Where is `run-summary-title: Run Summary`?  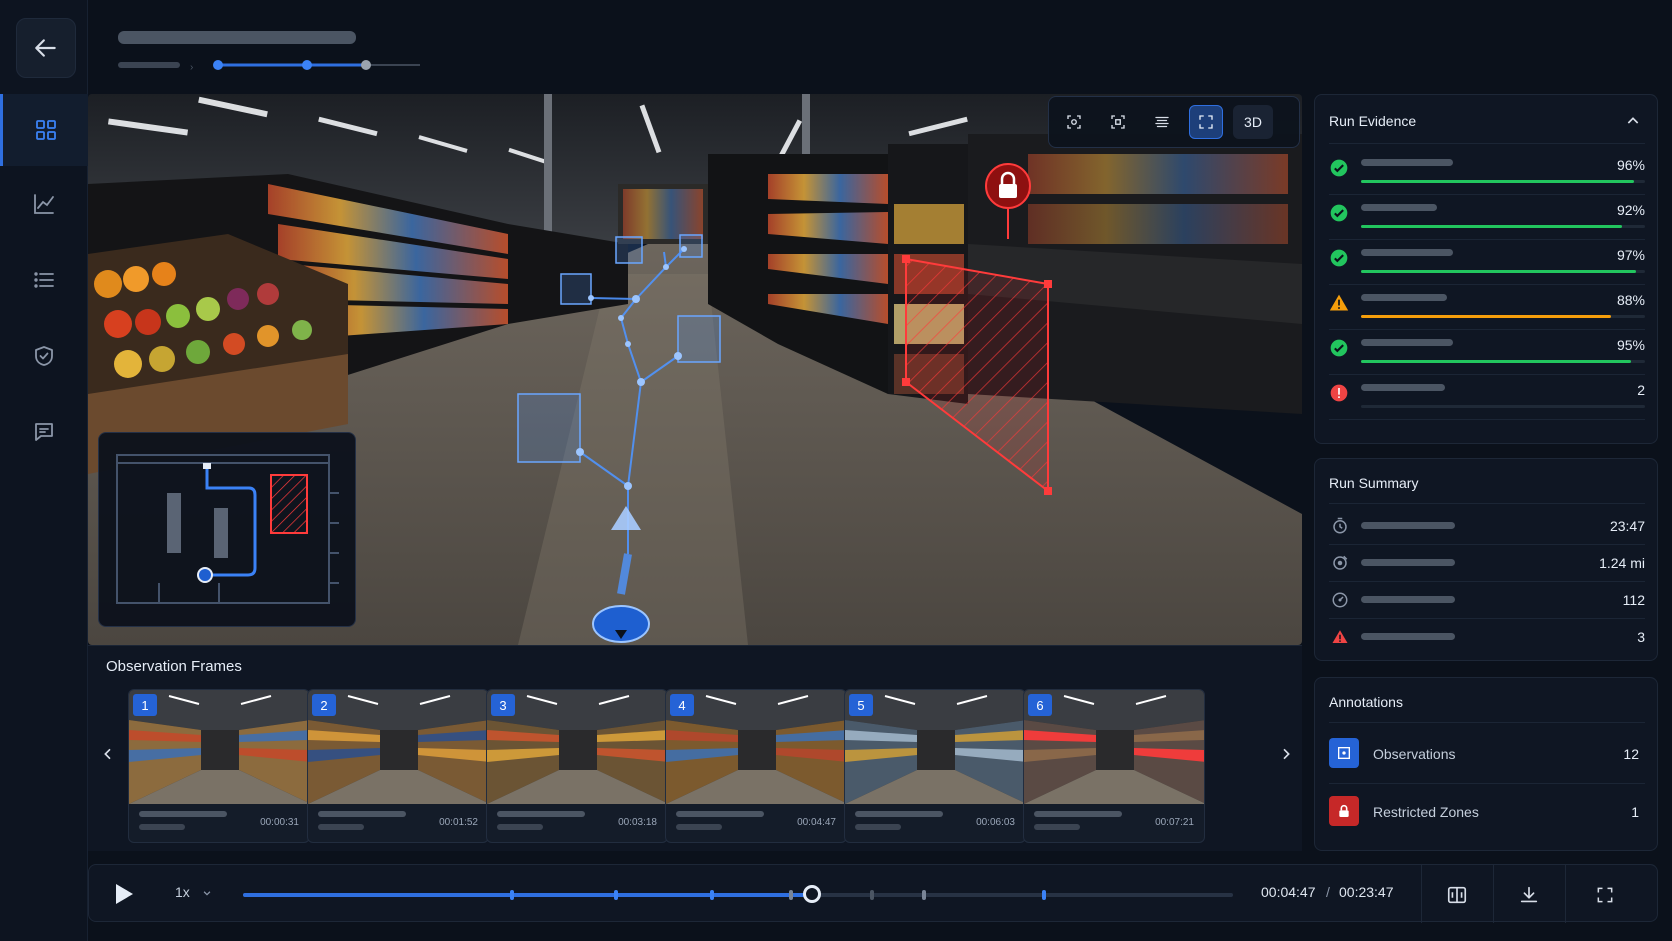 run-summary-title: Run Summary is located at coordinates (1374, 483).